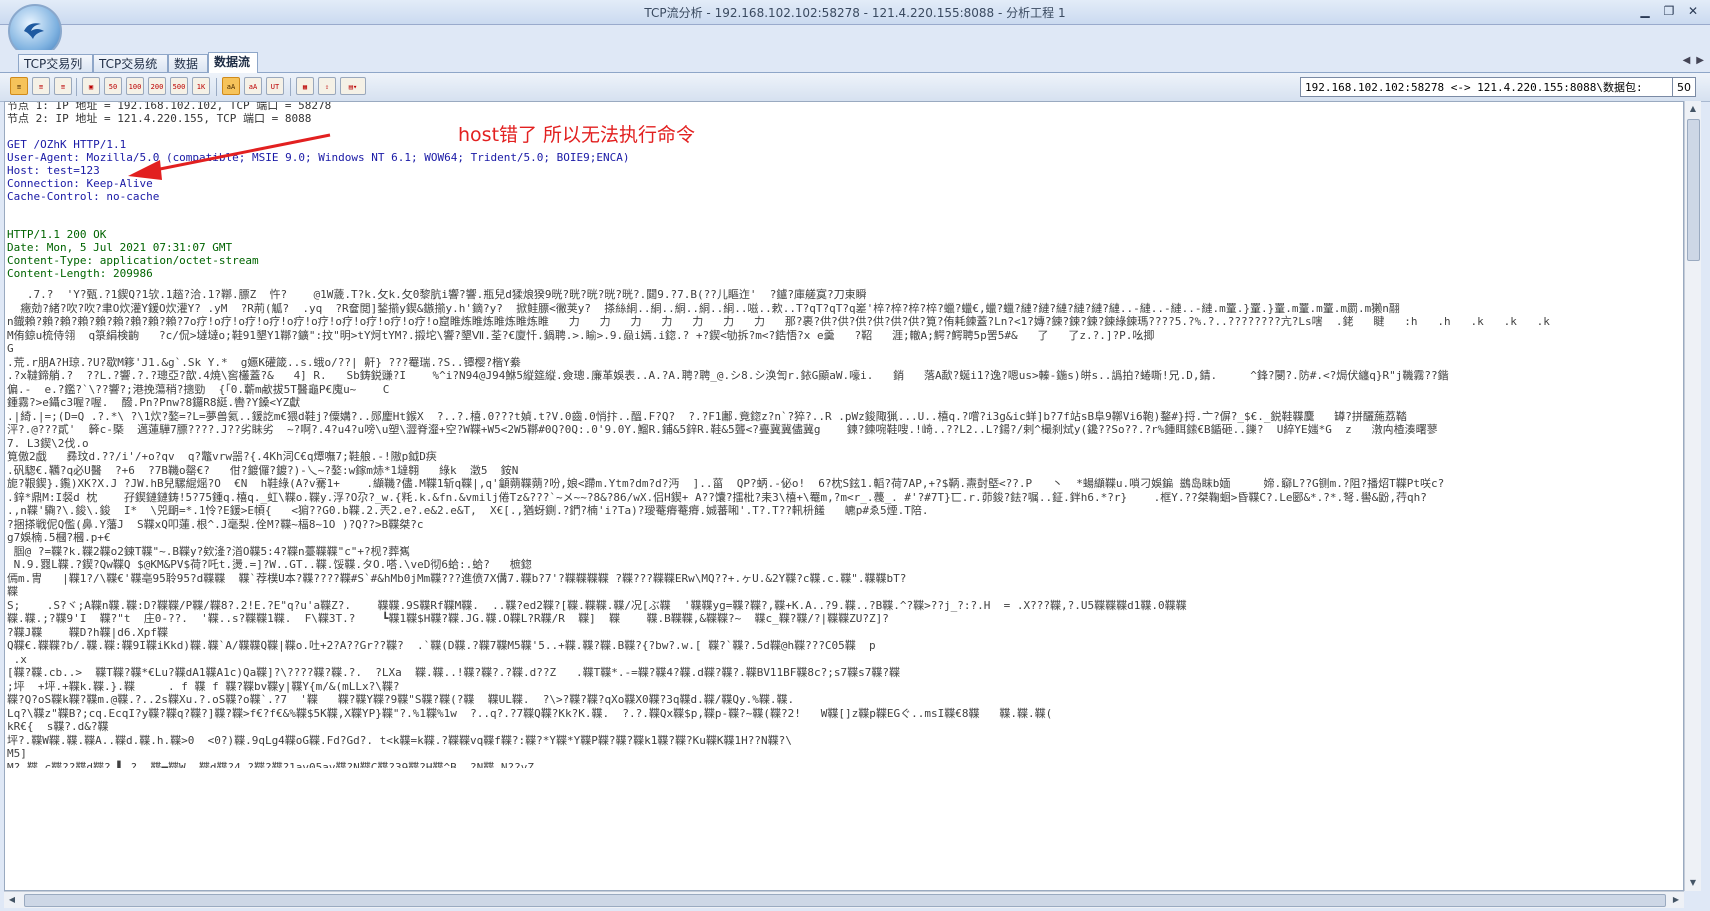 This screenshot has width=1710, height=911. What do you see at coordinates (231, 86) in the screenshot?
I see `ascii-mode-button: aA` at bounding box center [231, 86].